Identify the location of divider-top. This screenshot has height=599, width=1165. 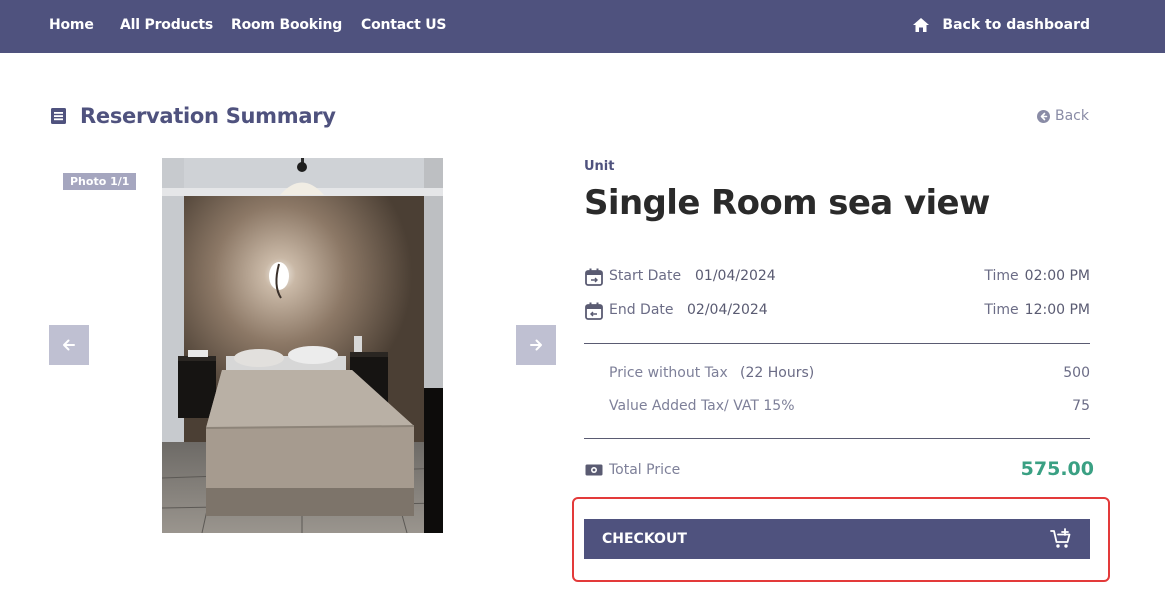
(837, 343).